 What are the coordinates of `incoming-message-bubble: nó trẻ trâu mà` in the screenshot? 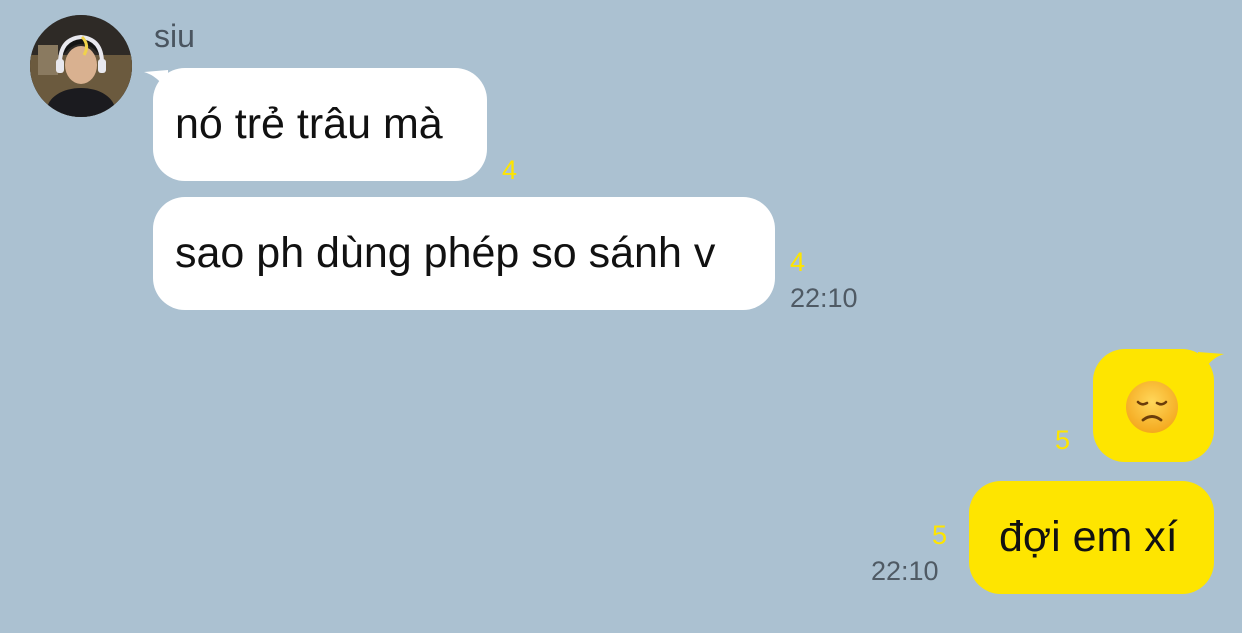 It's located at (320, 124).